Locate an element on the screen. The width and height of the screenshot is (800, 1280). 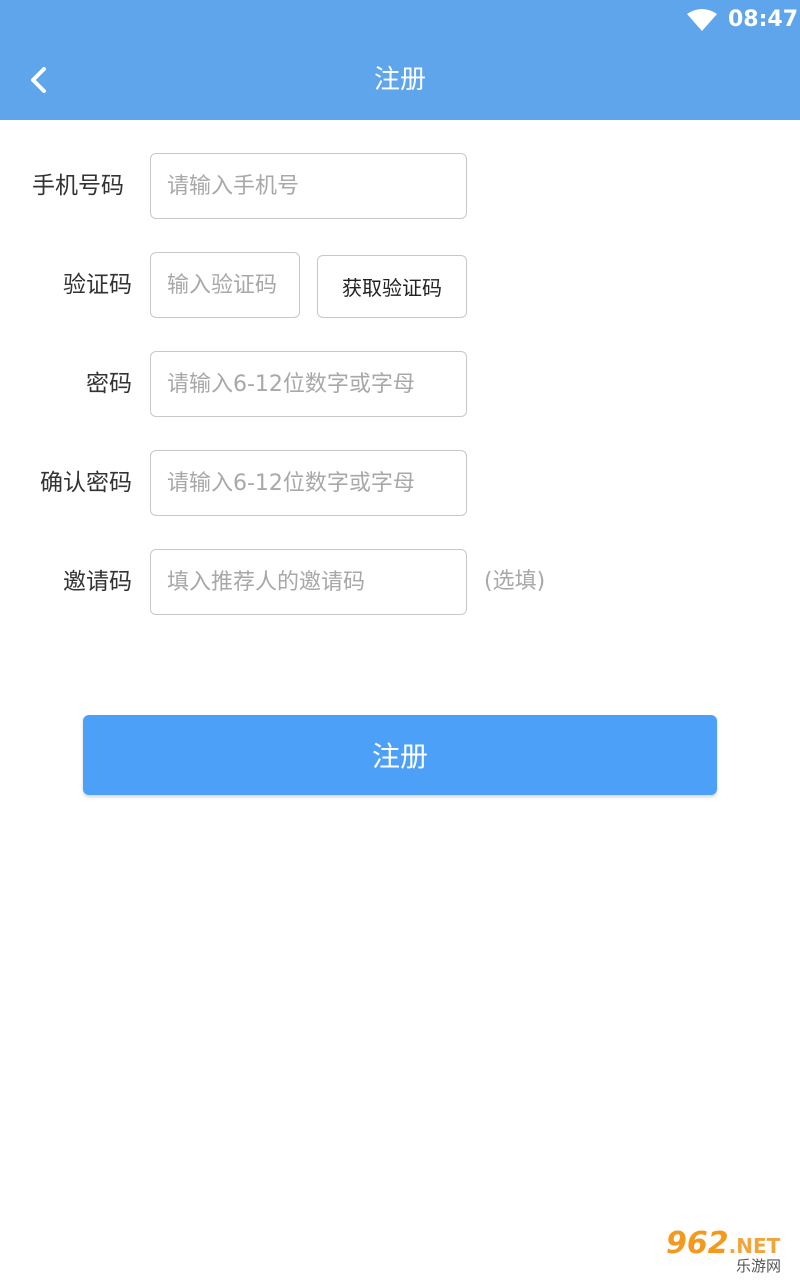
optional-hint: (选填) is located at coordinates (515, 581).